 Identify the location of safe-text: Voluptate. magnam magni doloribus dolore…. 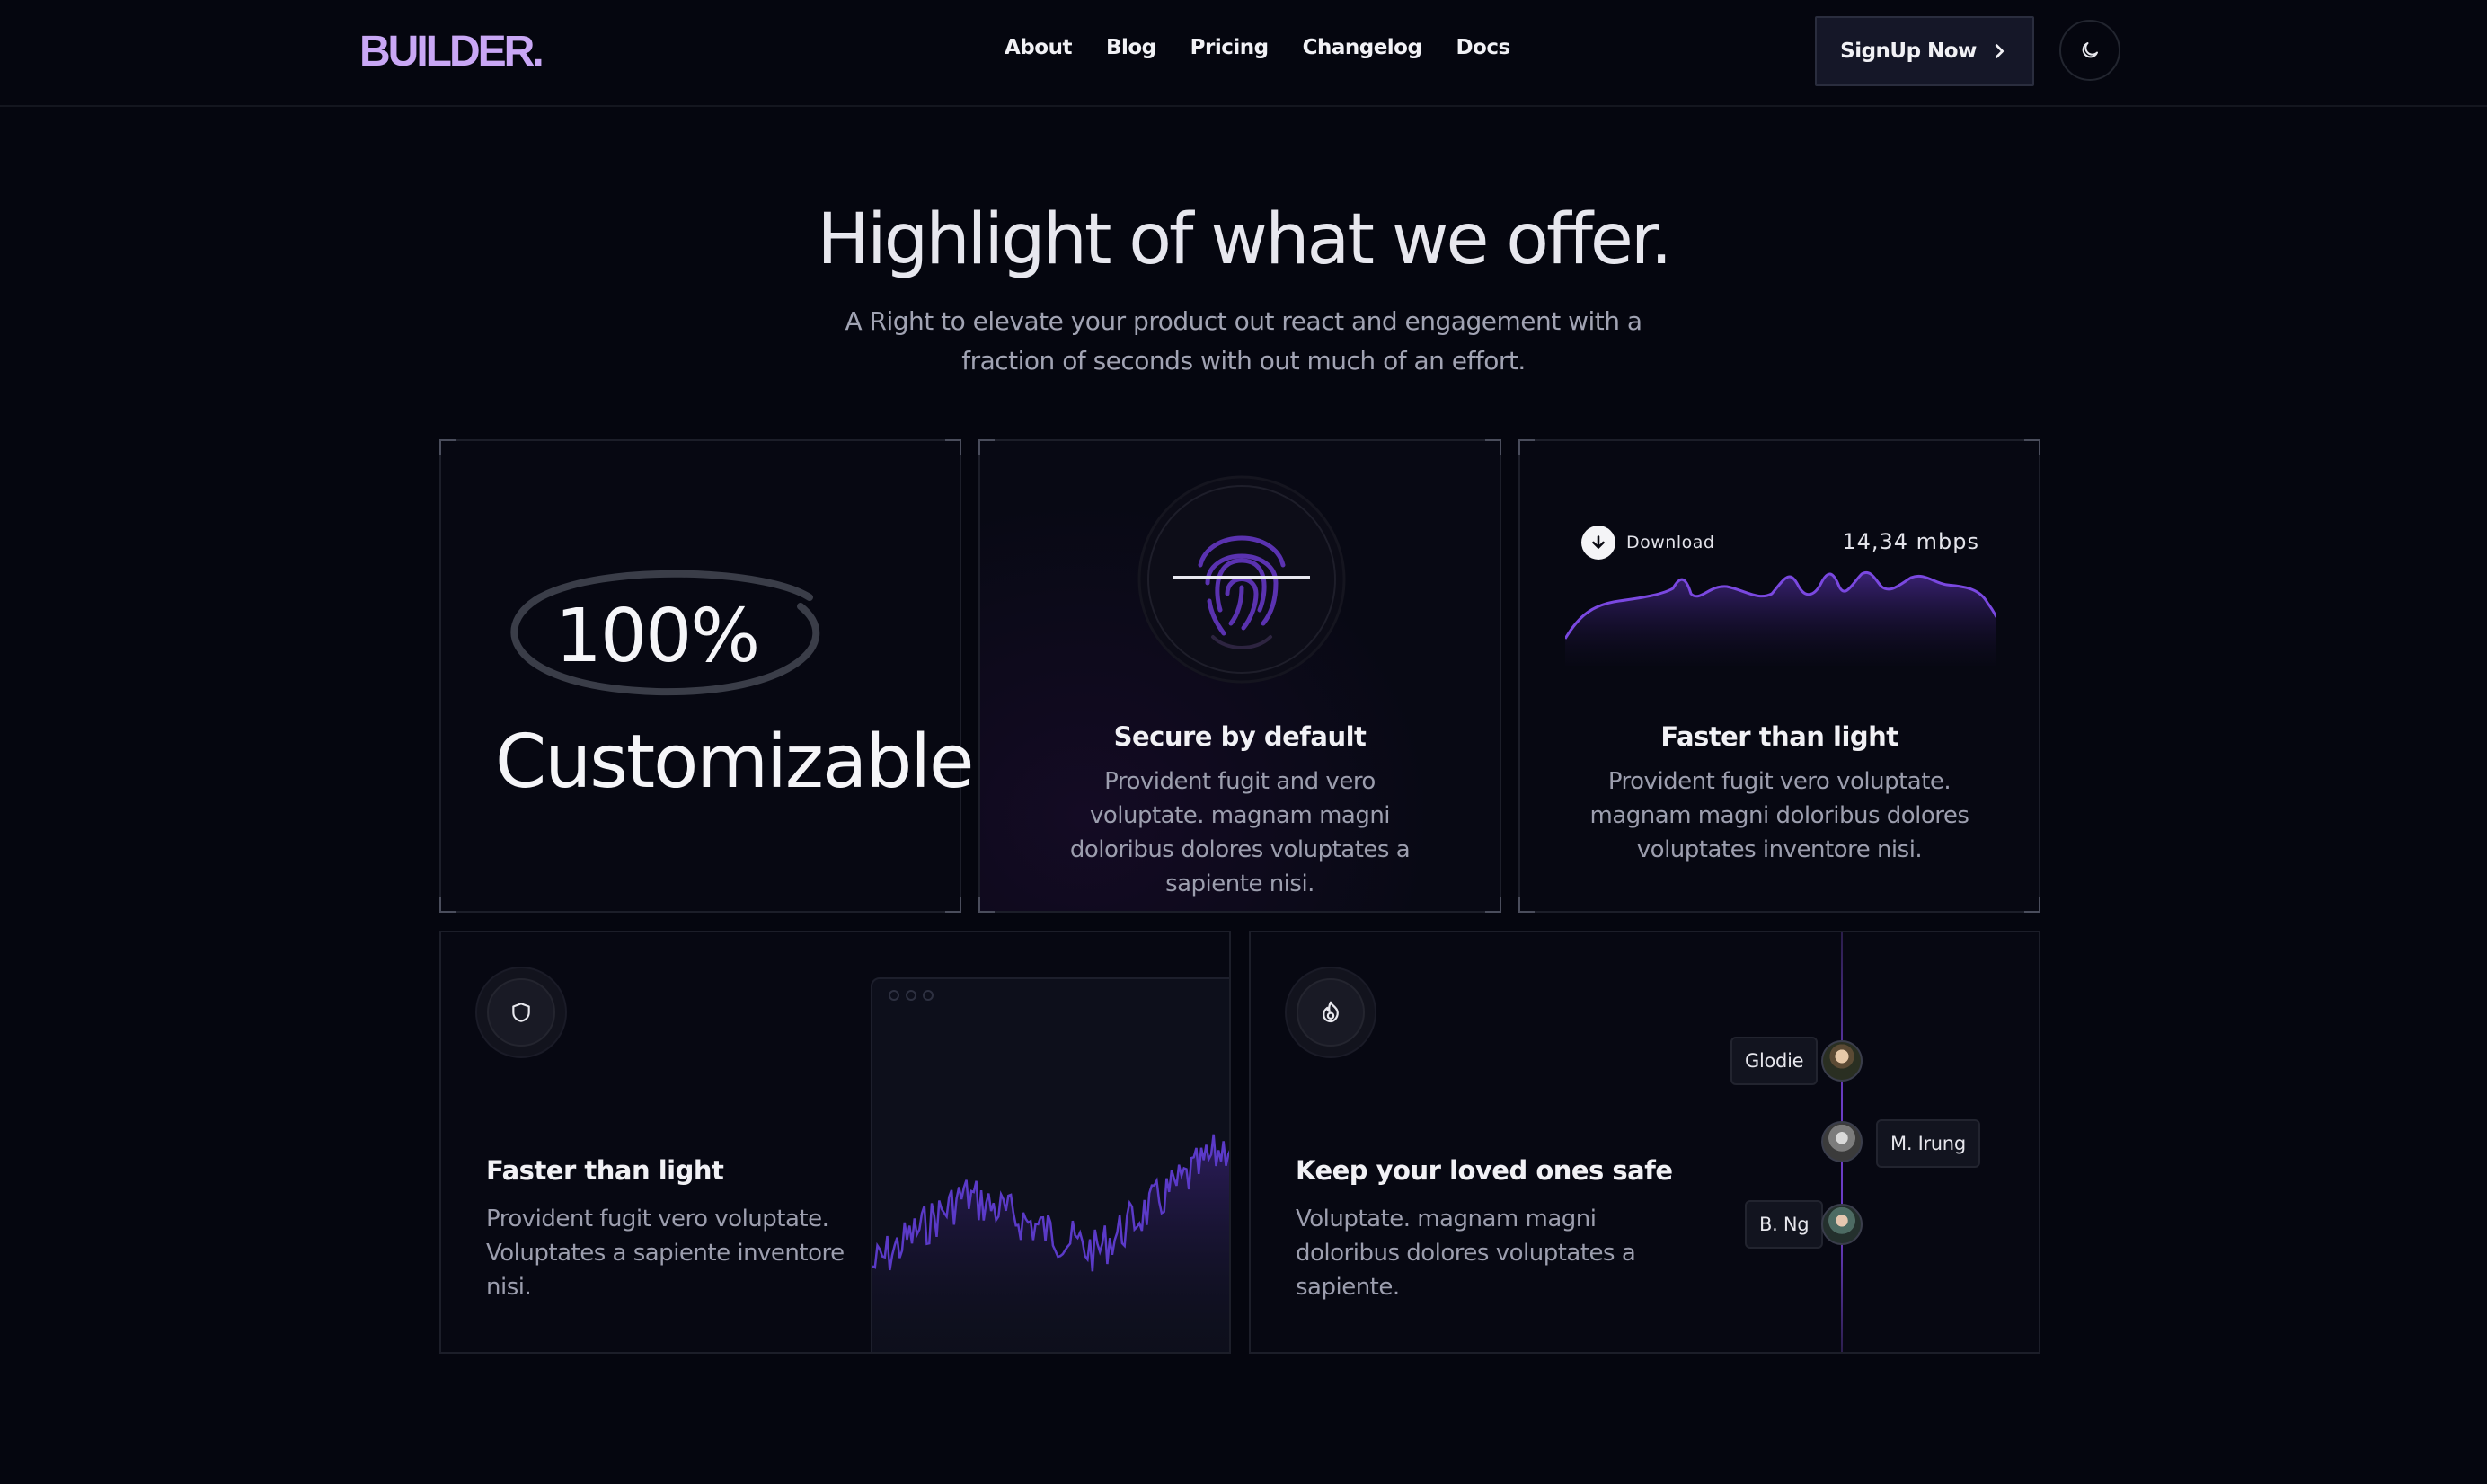
(1466, 1254).